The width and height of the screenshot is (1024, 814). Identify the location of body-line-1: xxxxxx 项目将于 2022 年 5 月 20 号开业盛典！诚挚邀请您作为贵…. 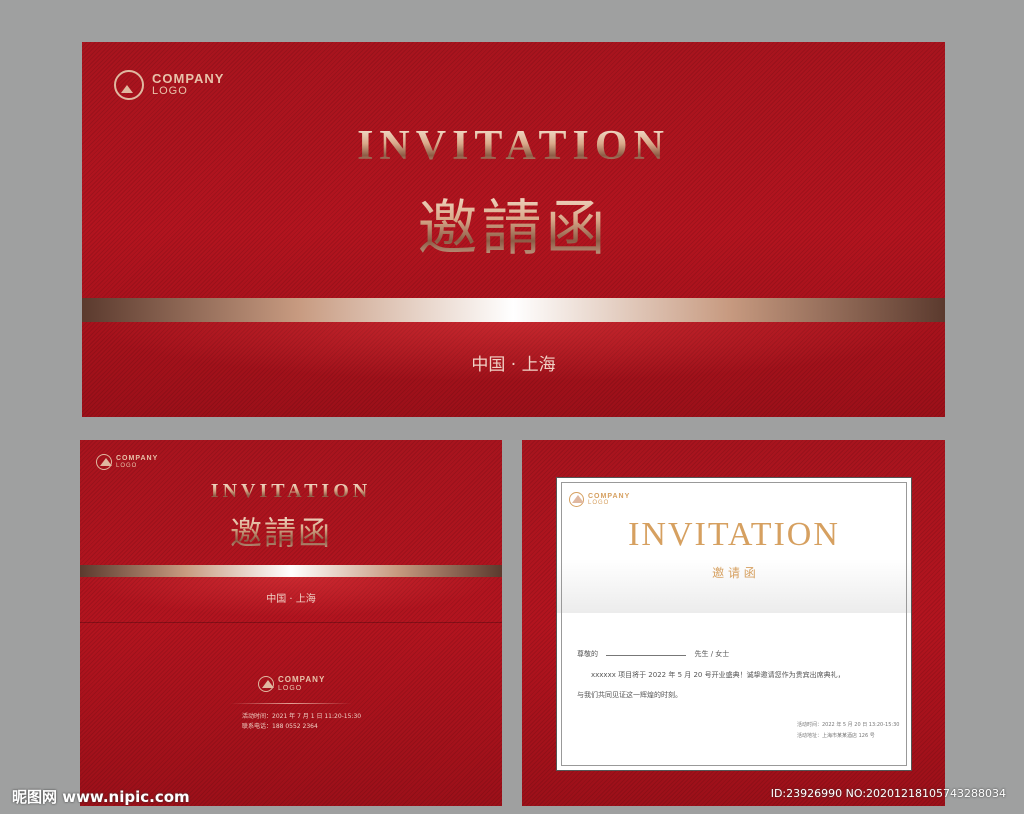
(718, 675).